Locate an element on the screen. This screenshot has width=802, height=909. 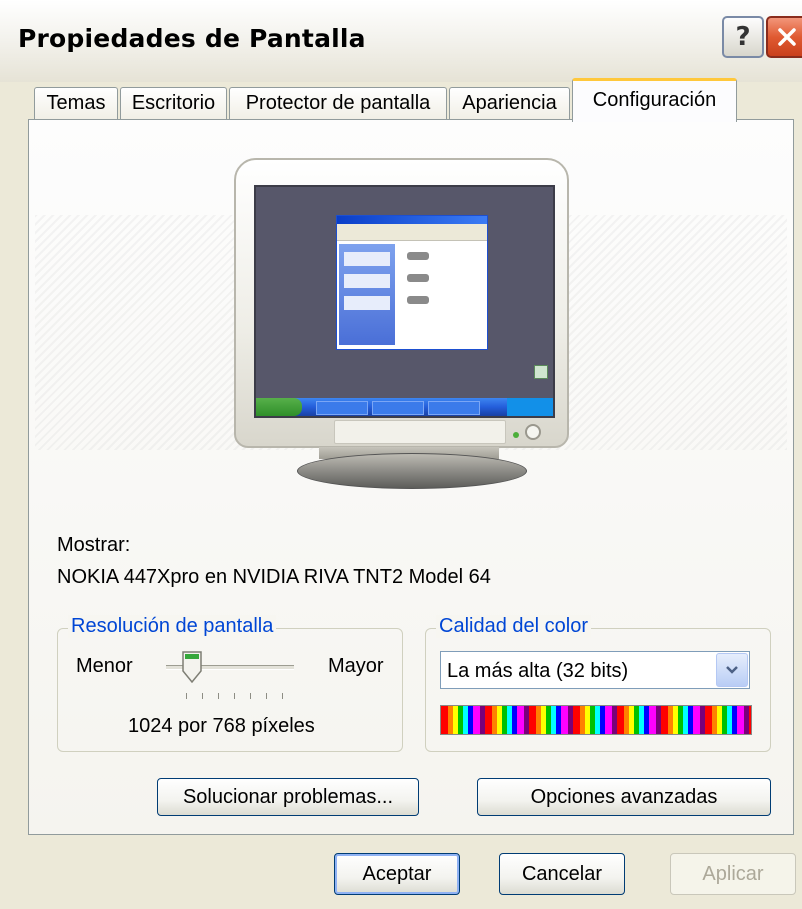
cancel-button: Cancelar is located at coordinates (562, 874).